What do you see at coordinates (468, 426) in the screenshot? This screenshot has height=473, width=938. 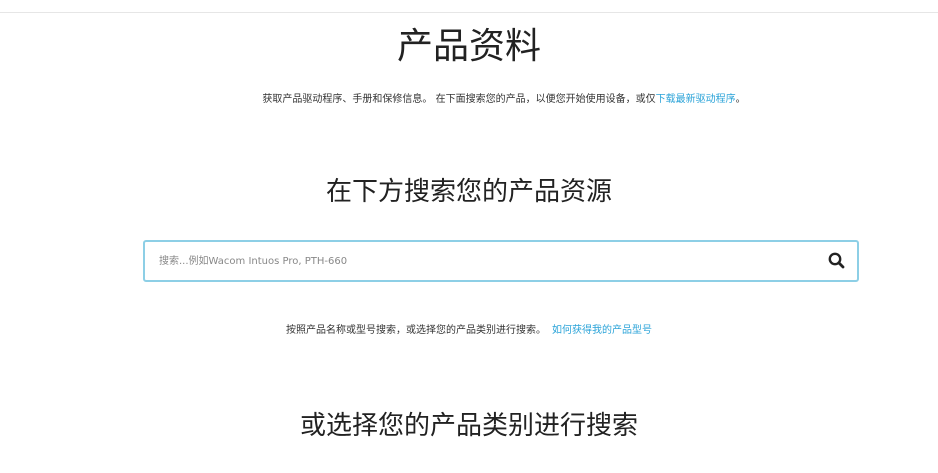 I see `category-heading: 或选择您的产品类别进行搜索` at bounding box center [468, 426].